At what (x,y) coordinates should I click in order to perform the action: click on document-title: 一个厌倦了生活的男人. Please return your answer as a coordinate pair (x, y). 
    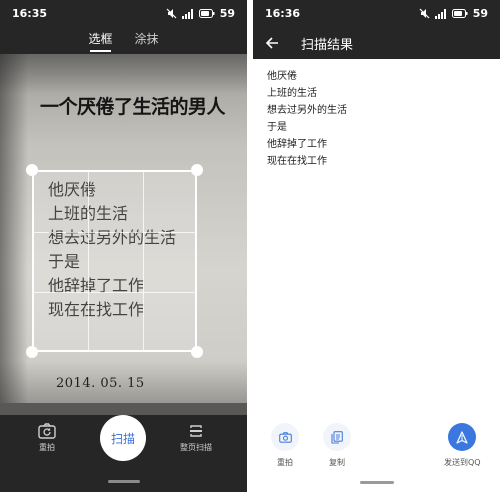
    Looking at the image, I should click on (133, 107).